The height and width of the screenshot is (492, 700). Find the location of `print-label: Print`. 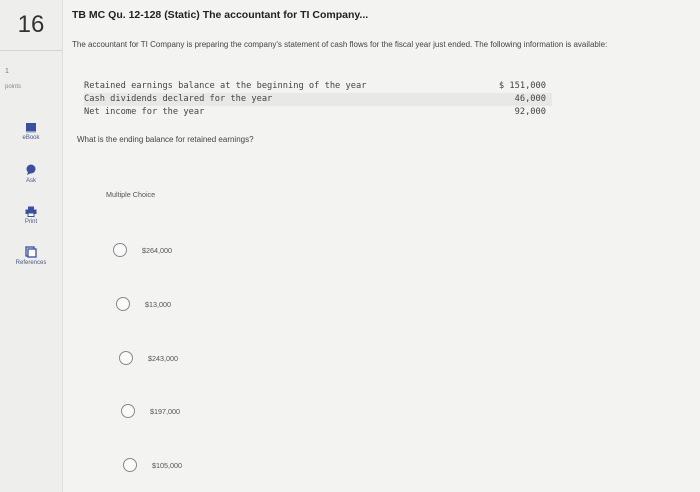

print-label: Print is located at coordinates (31, 222).